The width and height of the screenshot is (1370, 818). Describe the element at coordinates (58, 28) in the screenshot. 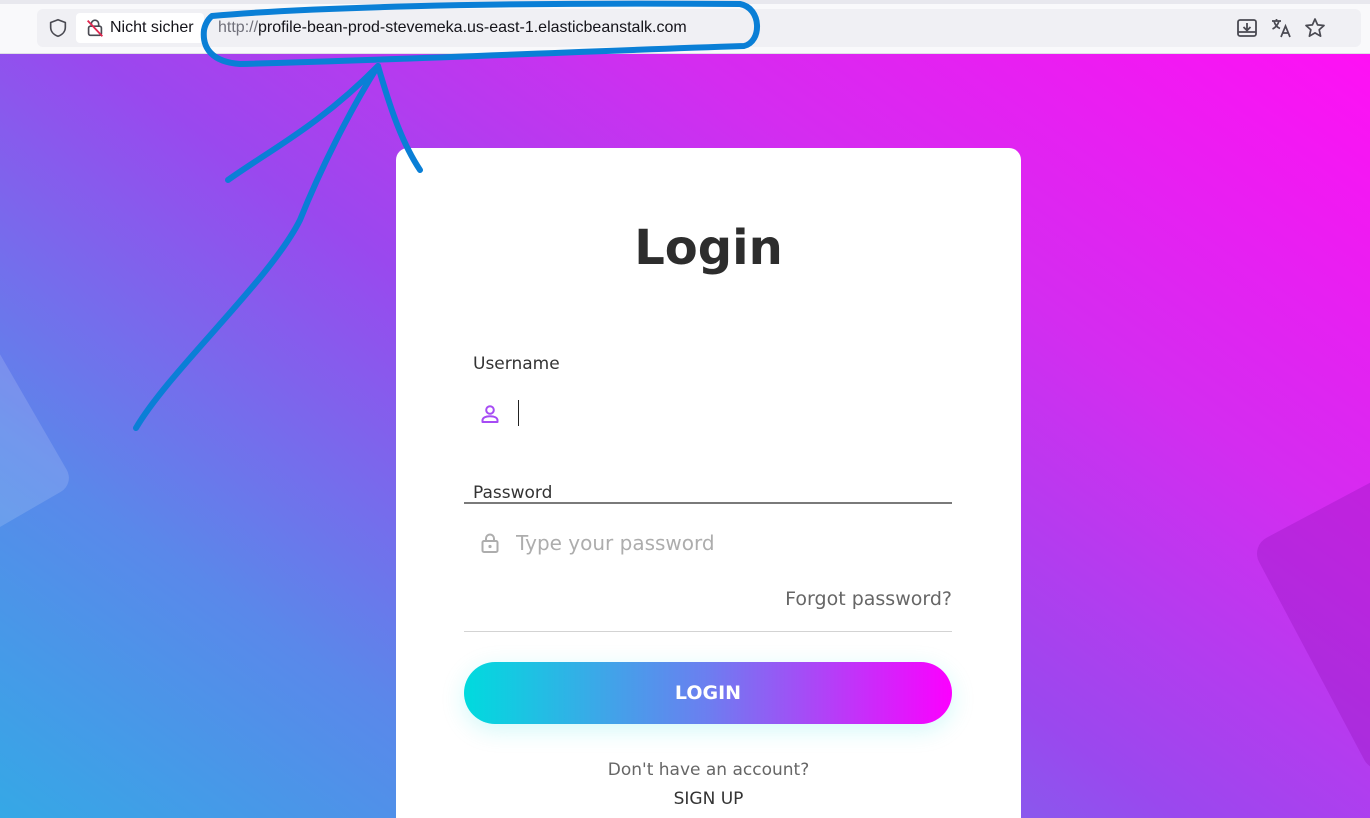

I see `tracking-protection-shield-icon` at that location.